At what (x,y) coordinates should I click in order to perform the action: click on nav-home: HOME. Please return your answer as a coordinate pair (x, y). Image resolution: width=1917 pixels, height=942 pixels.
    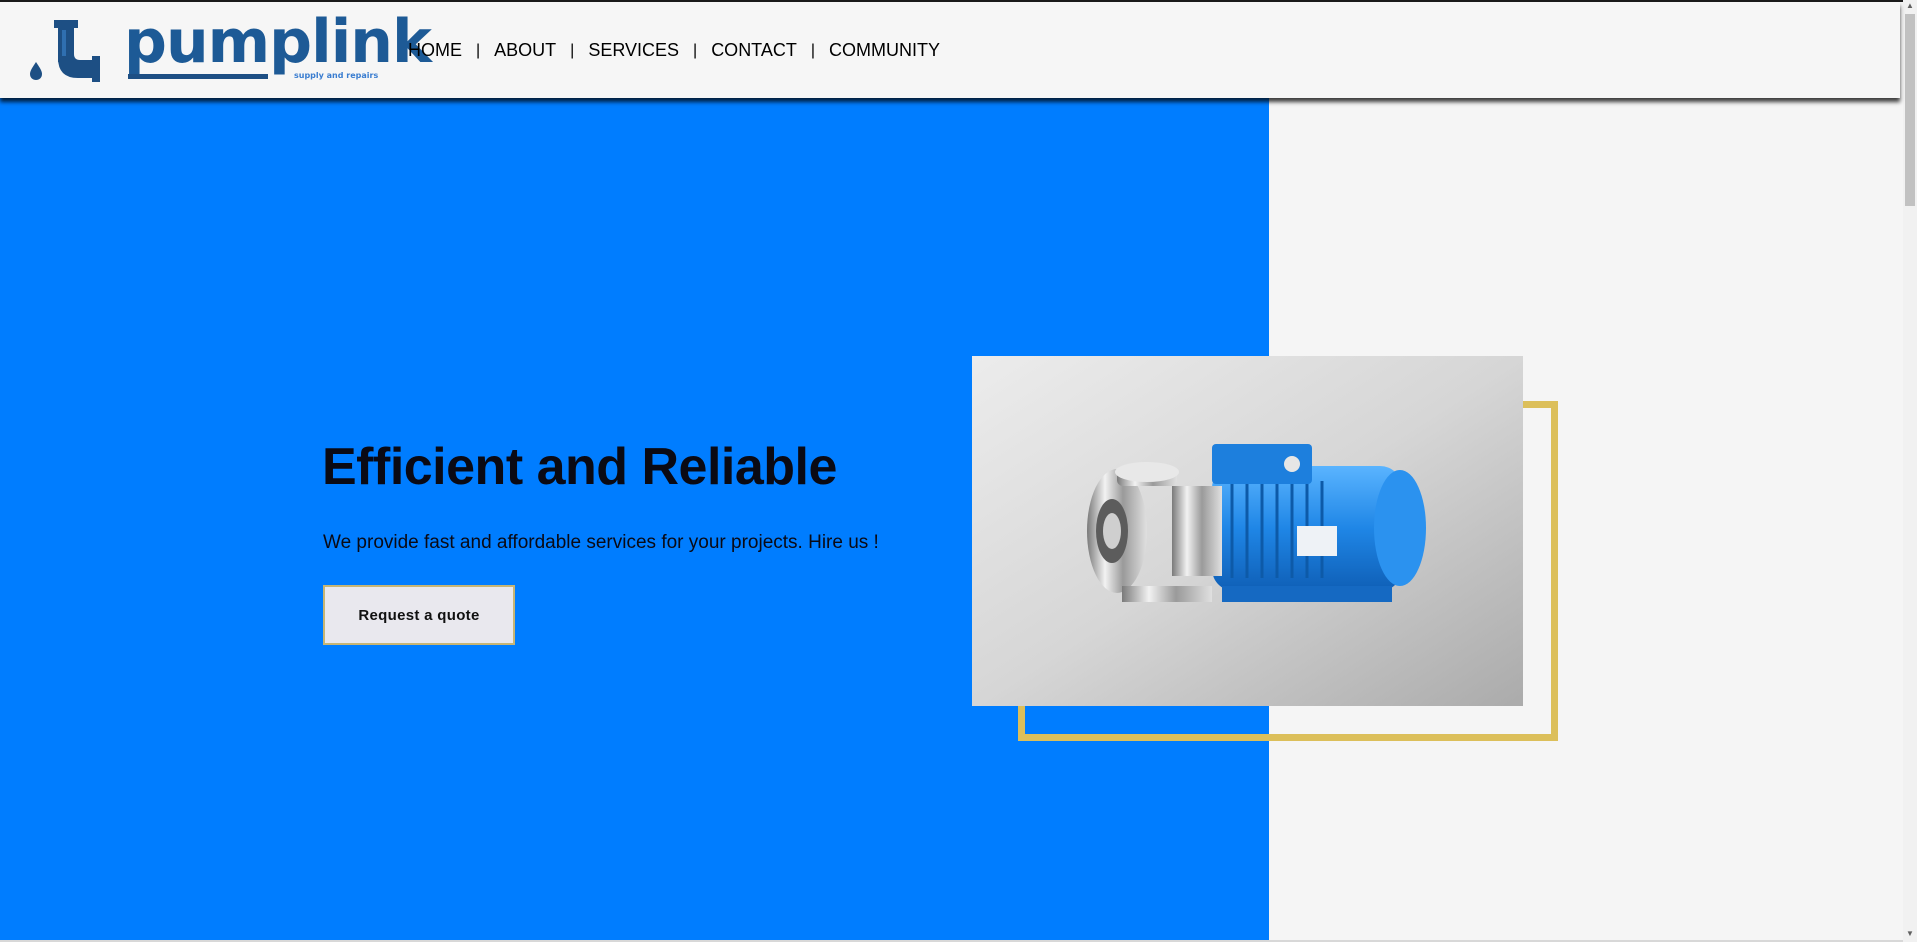
    Looking at the image, I should click on (435, 50).